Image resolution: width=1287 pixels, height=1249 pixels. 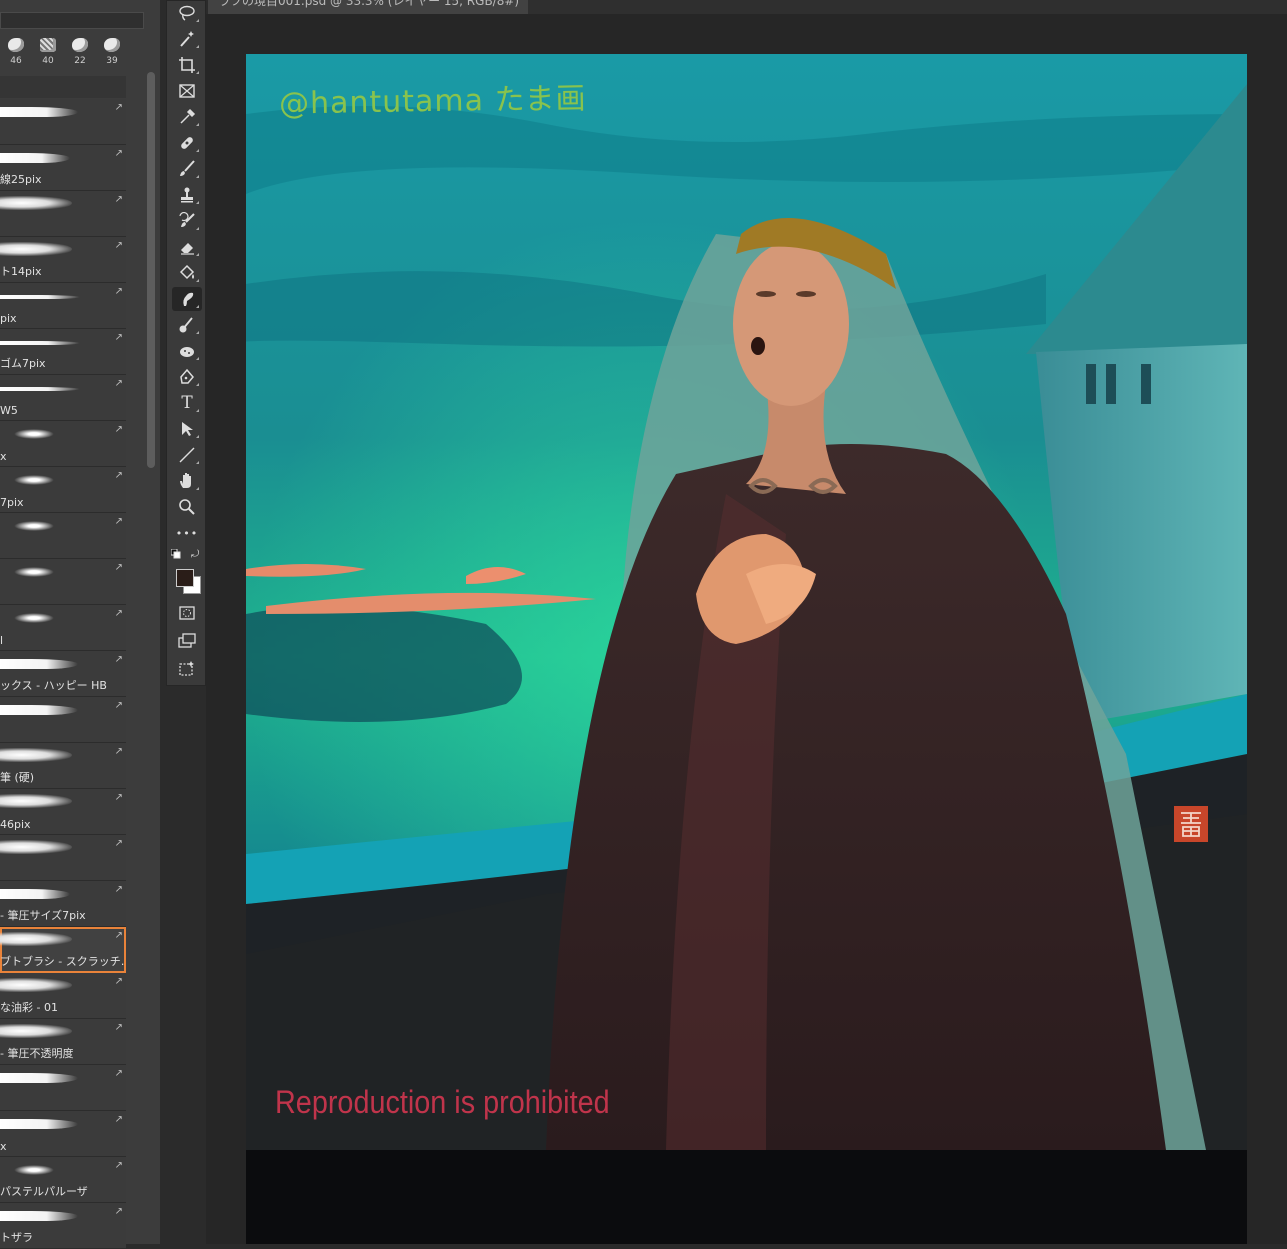 I want to click on crop-tool, so click(x=187, y=65).